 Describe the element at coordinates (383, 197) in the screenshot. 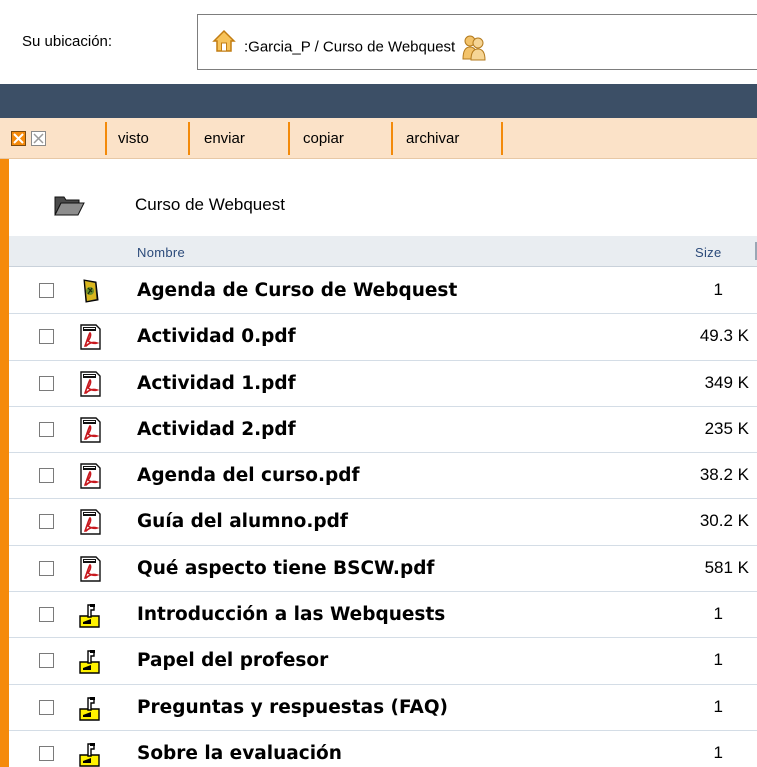

I see `current-folder: Curso de Webquest` at that location.